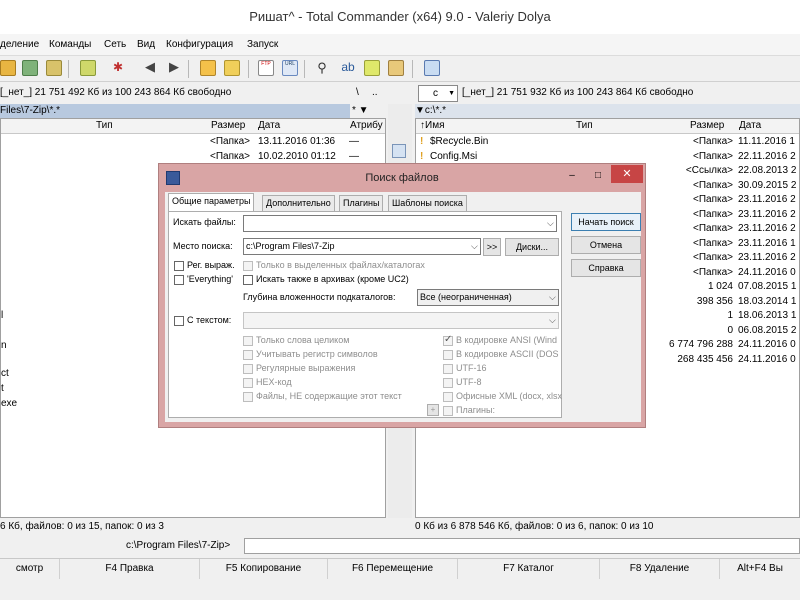  What do you see at coordinates (290, 68) in the screenshot?
I see `url-connect-icon: URL` at bounding box center [290, 68].